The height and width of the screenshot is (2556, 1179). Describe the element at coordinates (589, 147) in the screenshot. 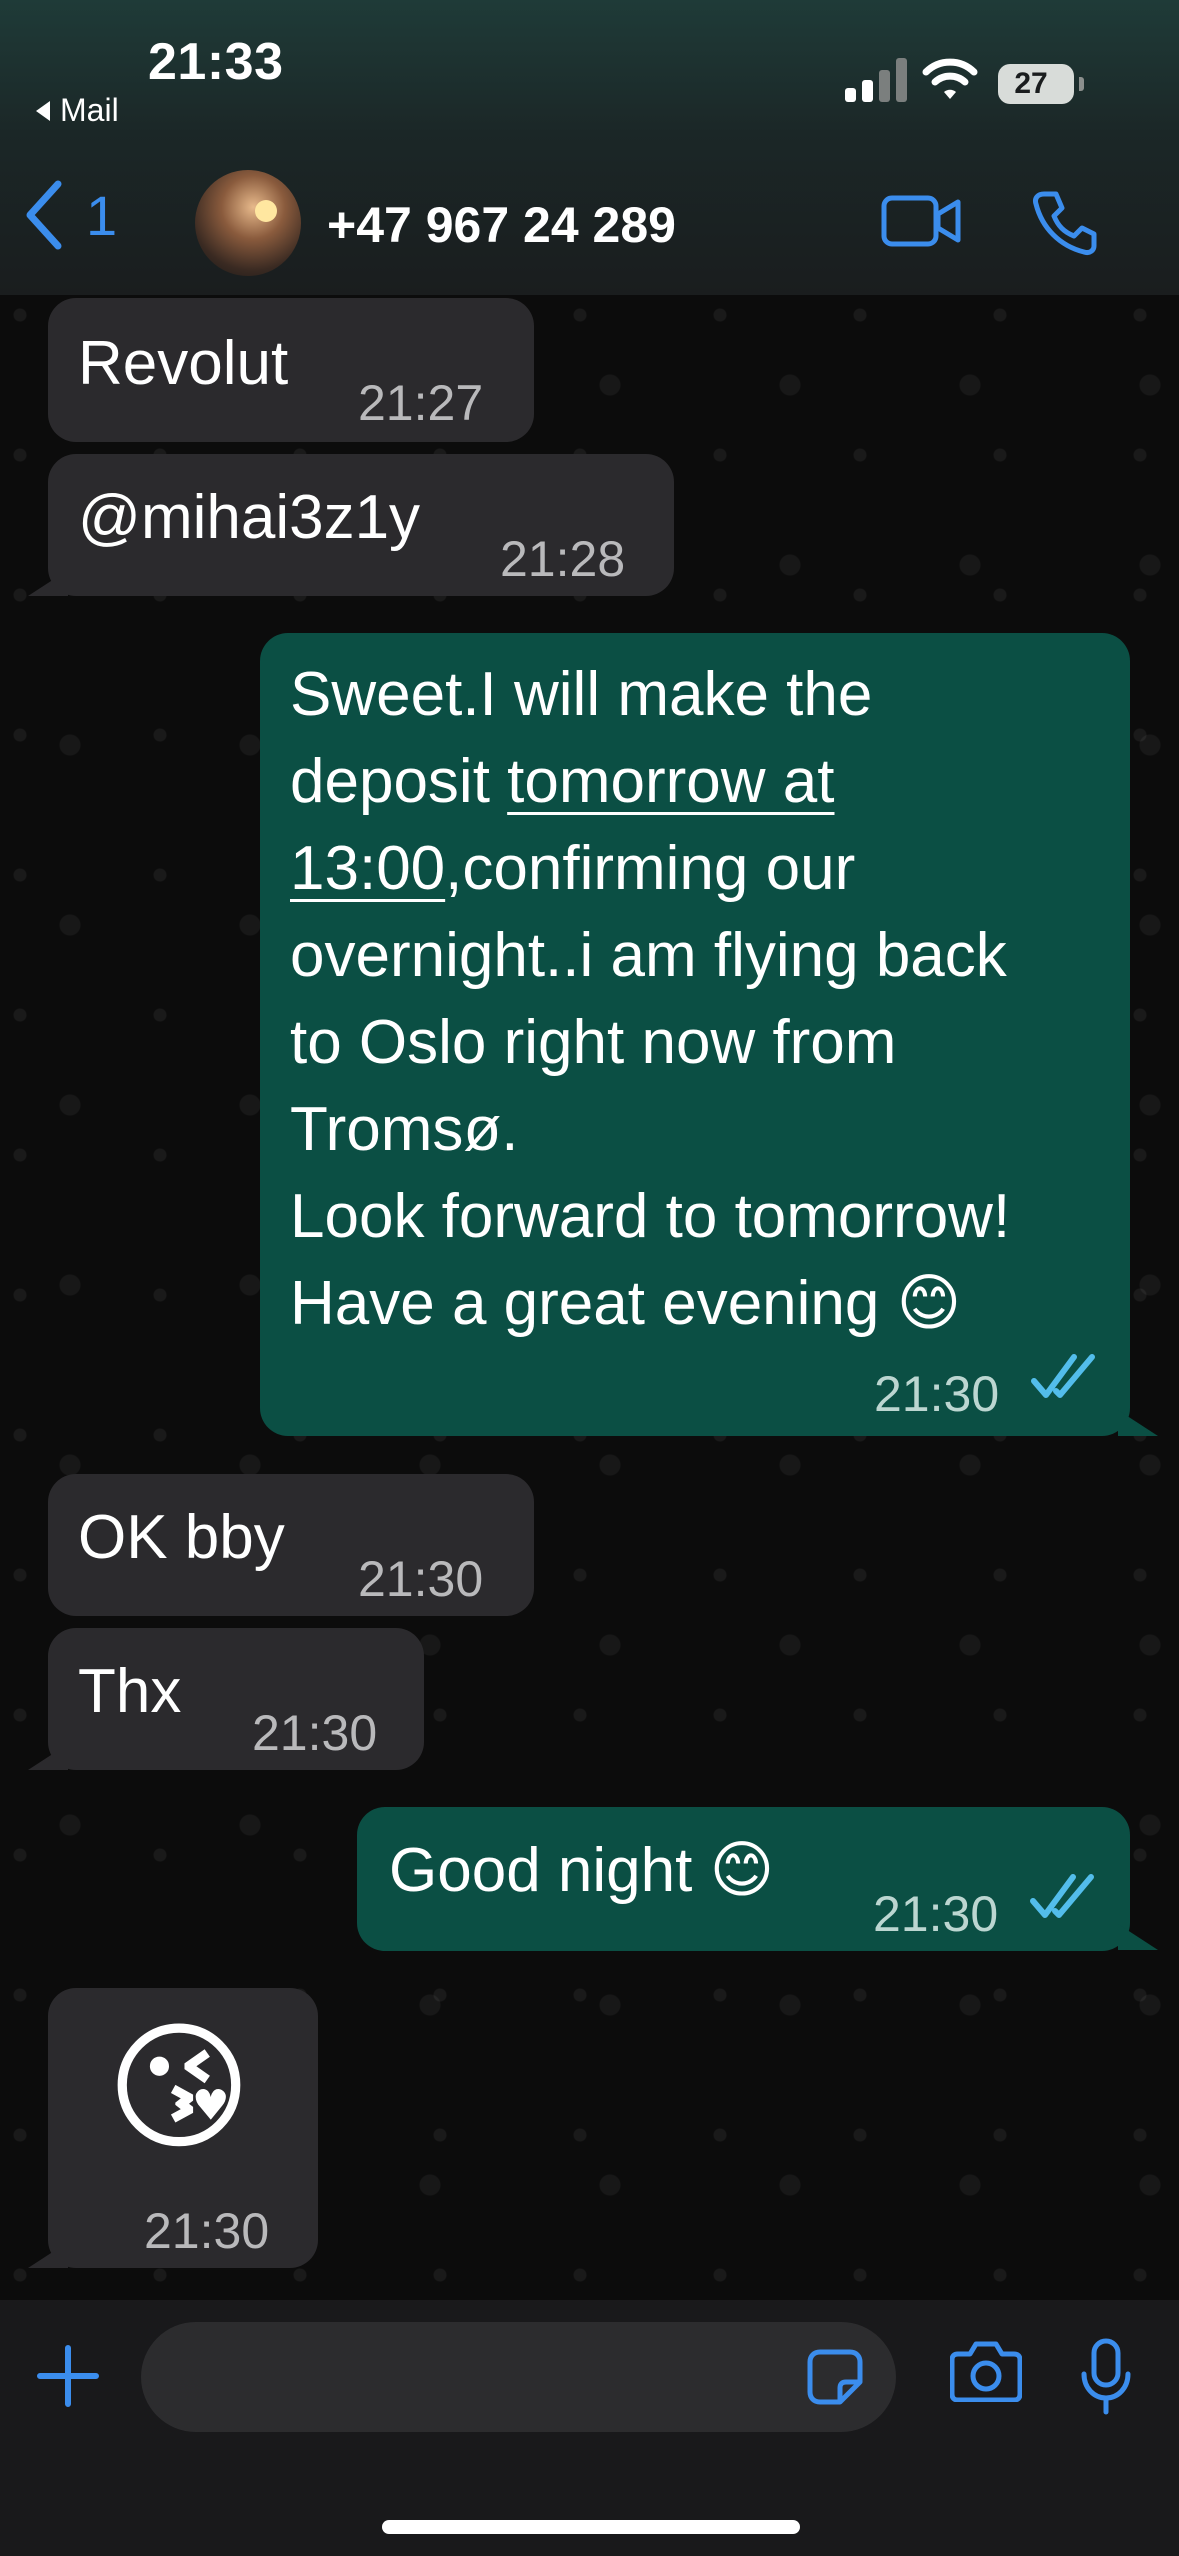

I see `top-bar: 21:33 Mail 27 1 +47 967 24 289` at that location.